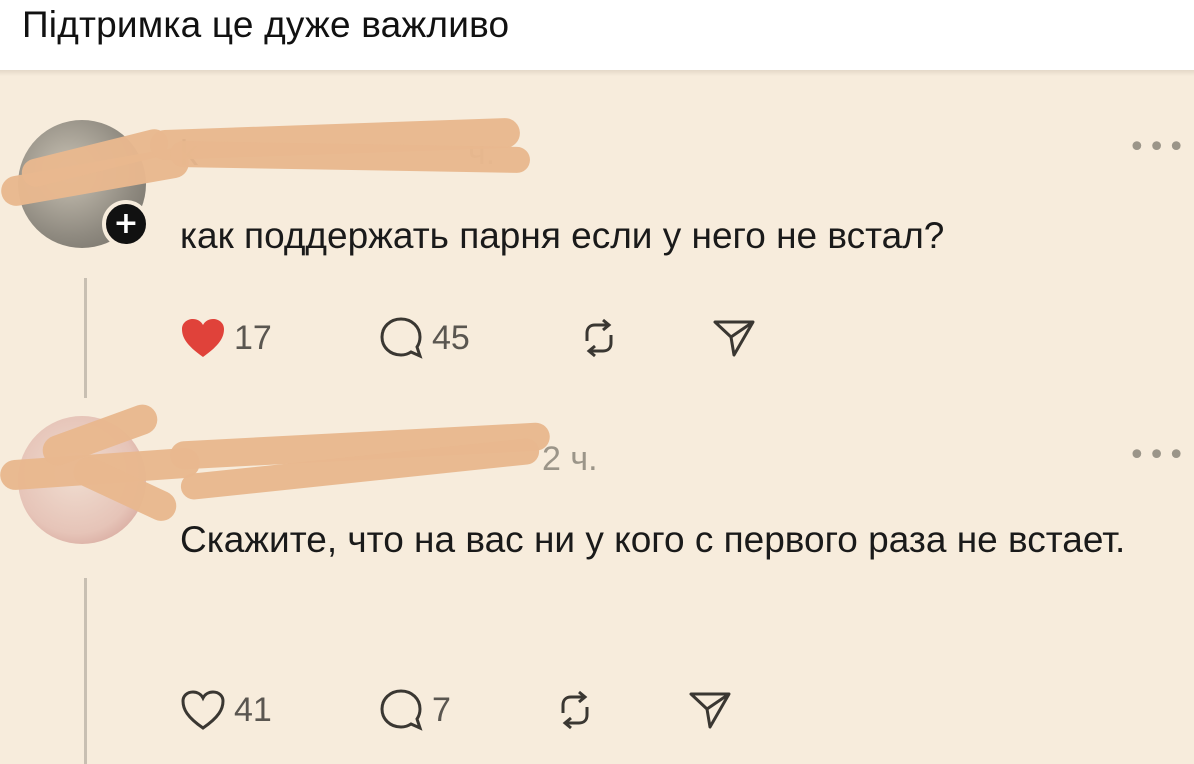  Describe the element at coordinates (226, 338) in the screenshot. I see `like-button: 17` at that location.